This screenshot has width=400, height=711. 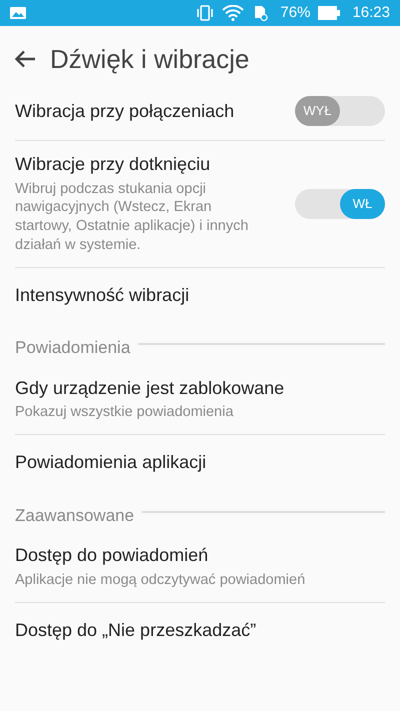 I want to click on setting-description: Wibruj podczas stukania opcji nawigacyjnych (Wstecz, Ekran startowy, Ostatnie aplikacje) i innych działań w systemie., so click(x=132, y=217).